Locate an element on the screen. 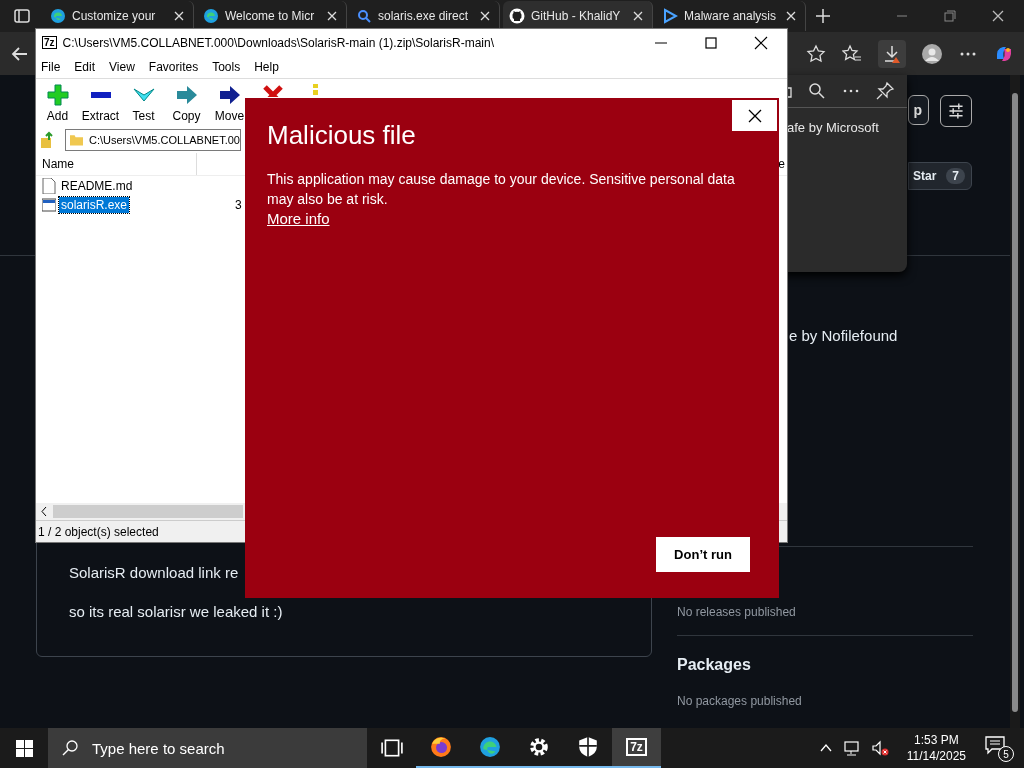  document-icon is located at coordinates (49, 185).